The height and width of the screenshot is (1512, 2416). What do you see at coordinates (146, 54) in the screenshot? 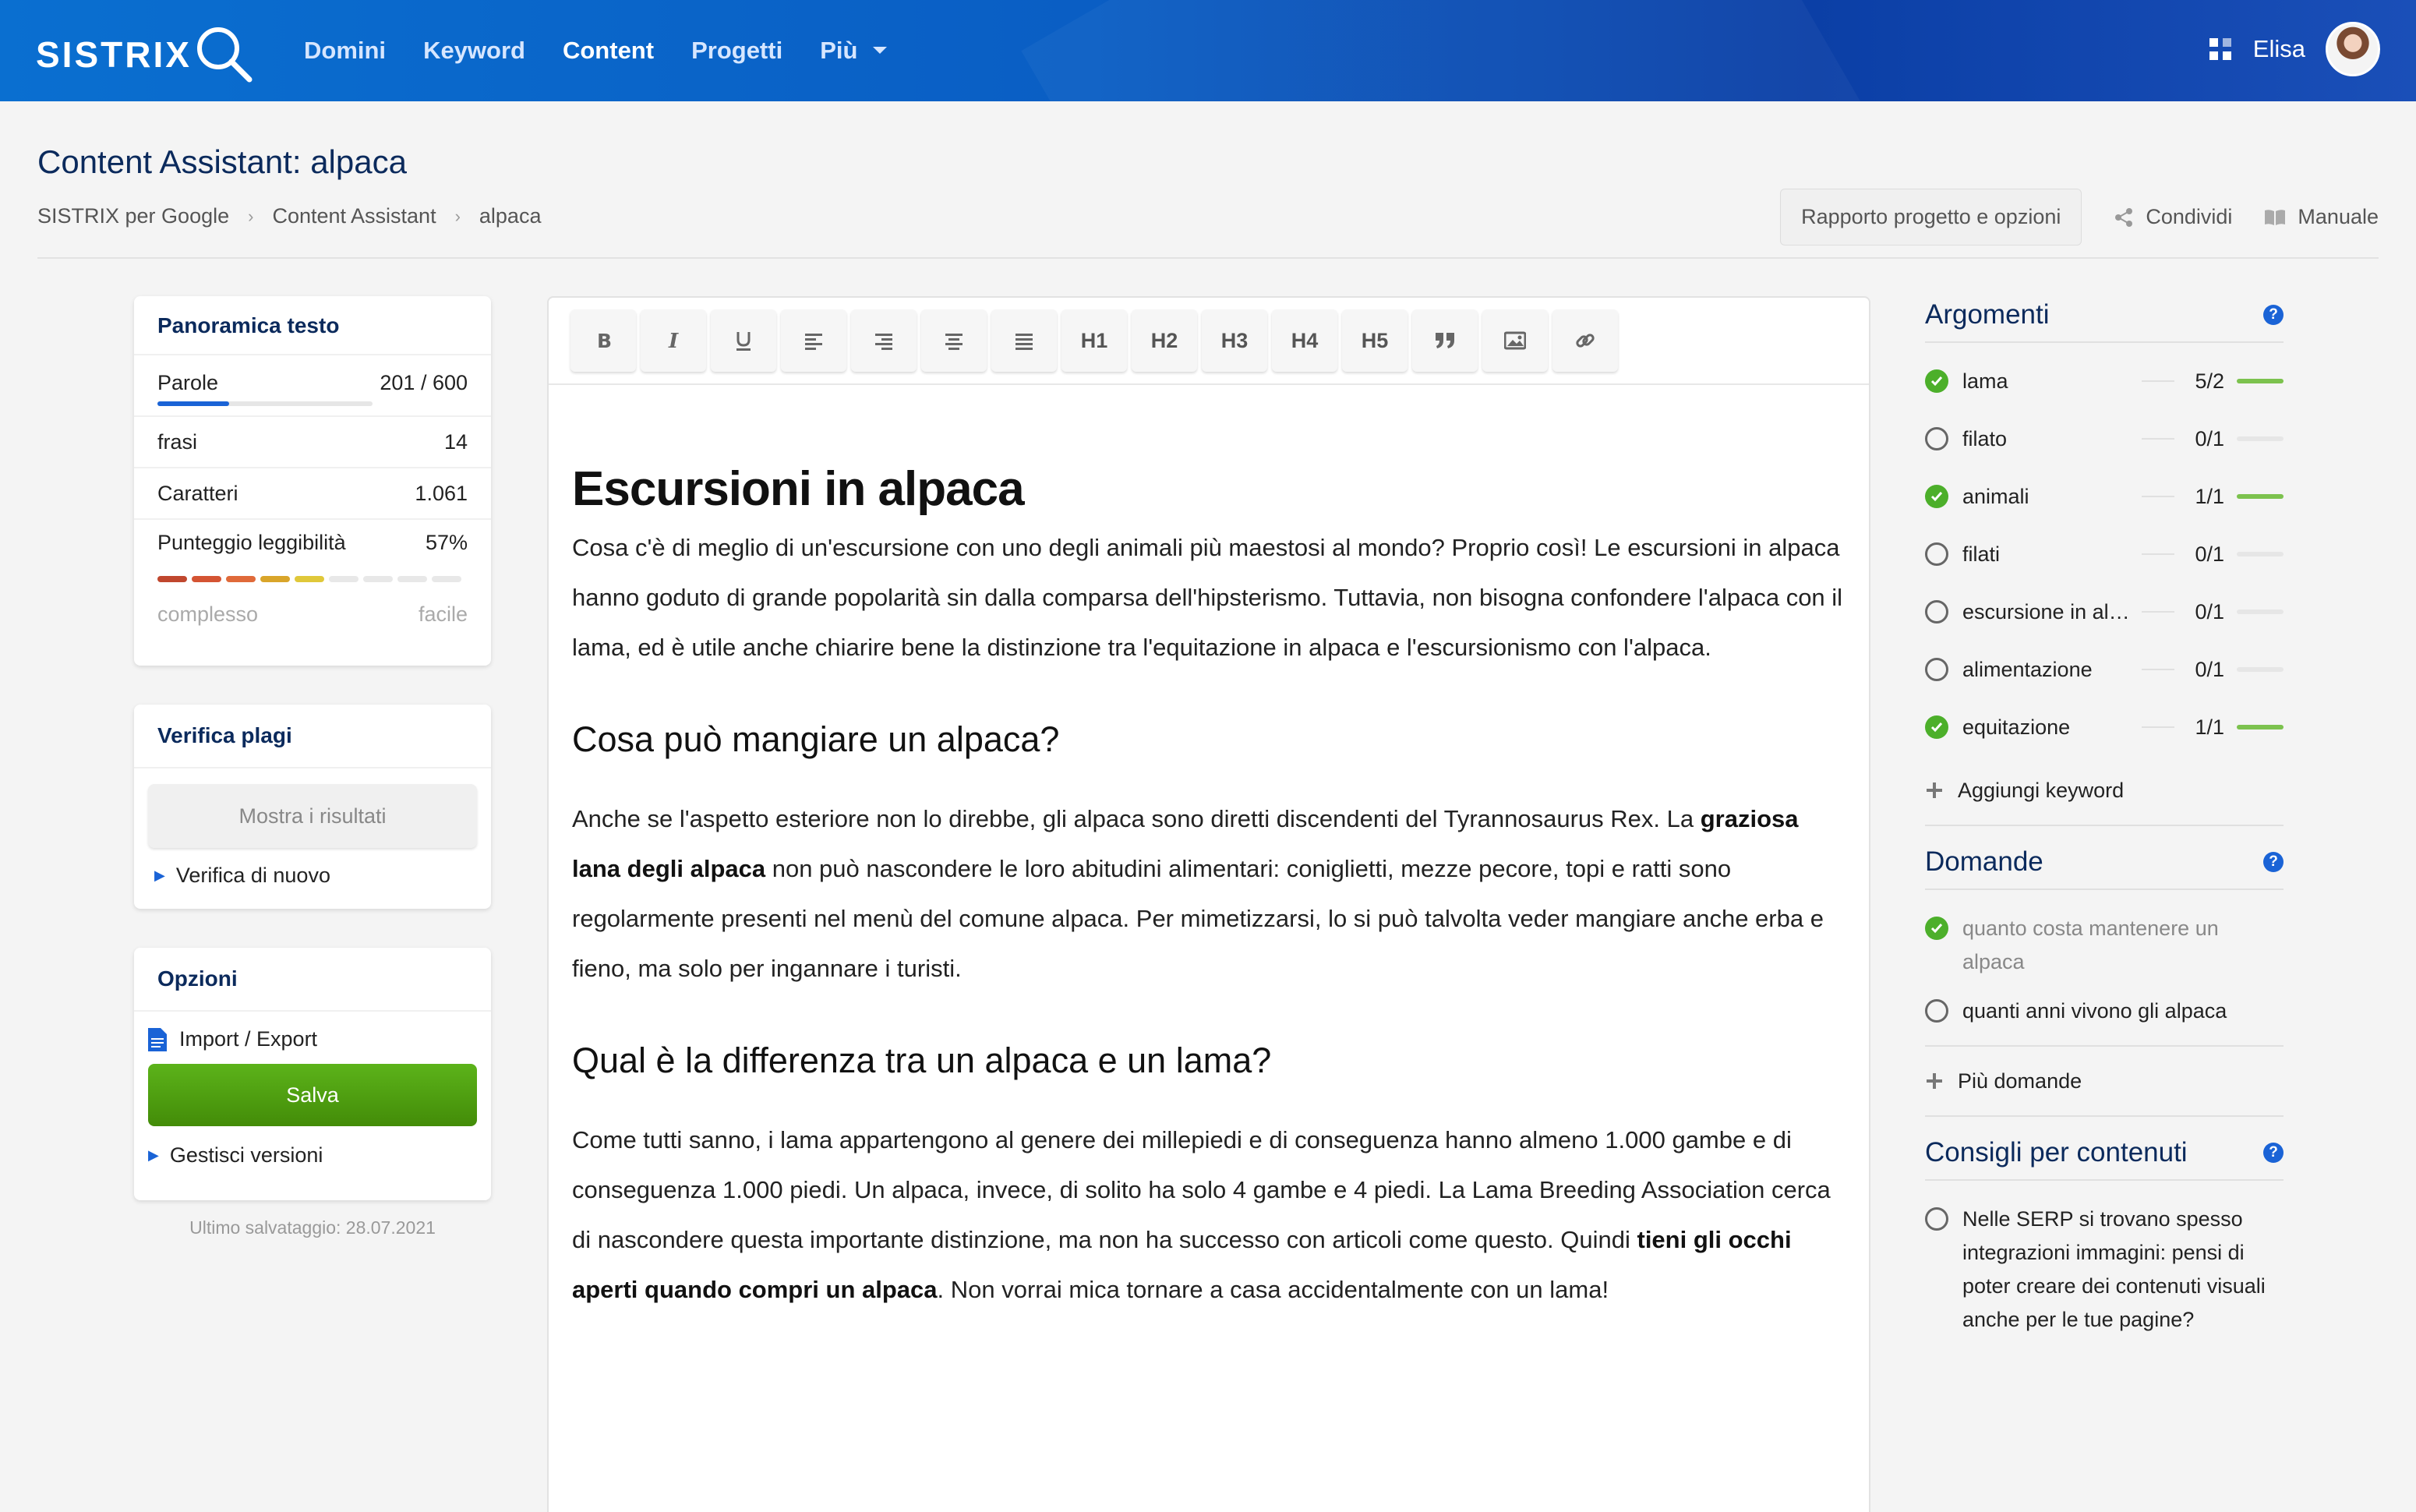
I see `sistrix-logo: SISTRIX` at bounding box center [146, 54].